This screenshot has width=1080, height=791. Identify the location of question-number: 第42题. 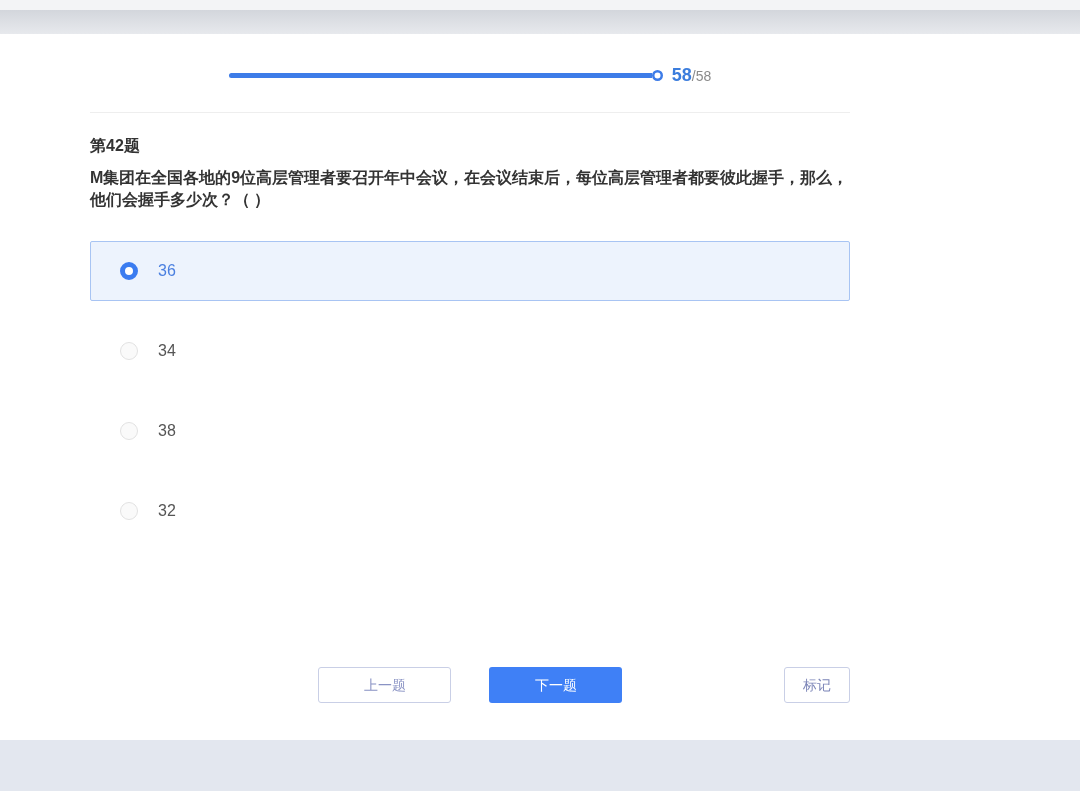
(115, 146).